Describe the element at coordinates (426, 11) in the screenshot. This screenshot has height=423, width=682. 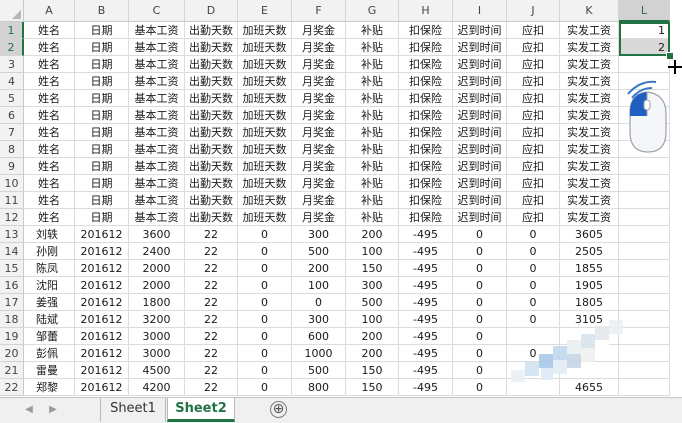
I see `column-header-h: H` at that location.